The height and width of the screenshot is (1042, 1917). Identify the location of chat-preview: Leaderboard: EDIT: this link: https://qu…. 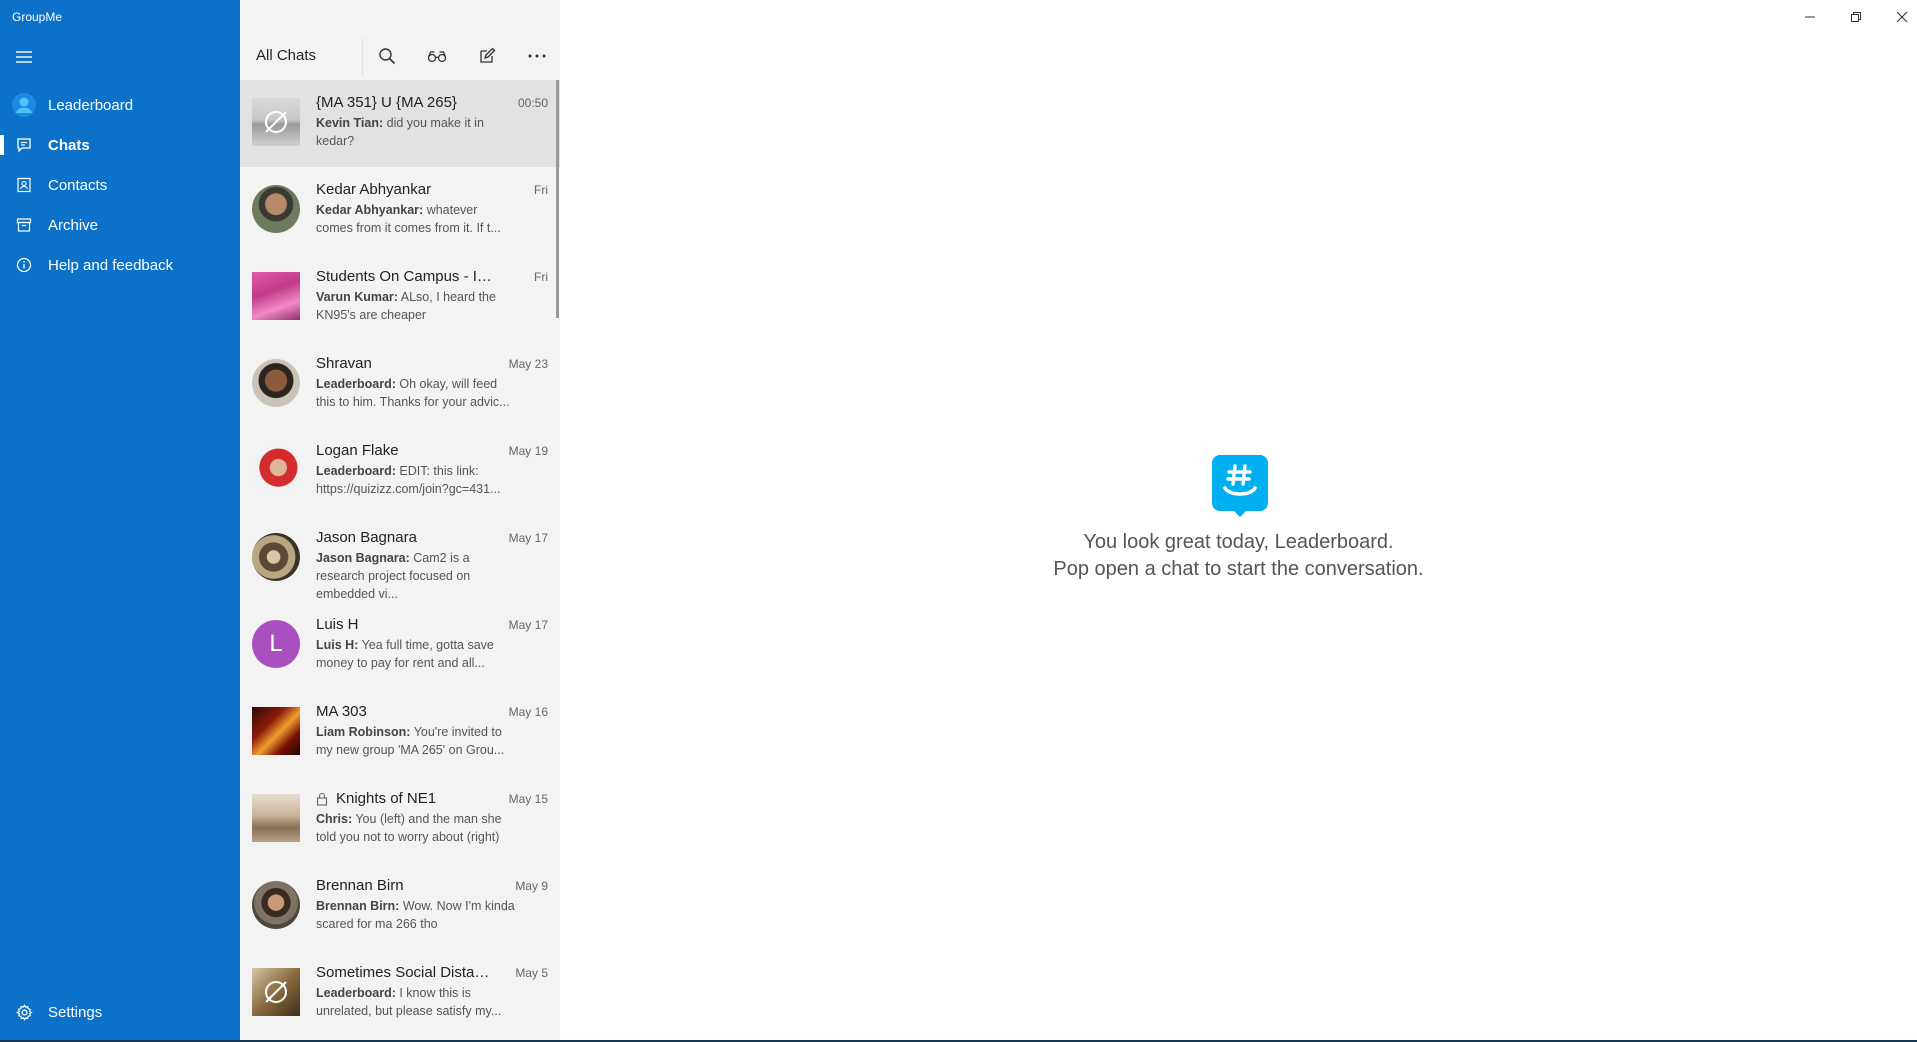
(416, 480).